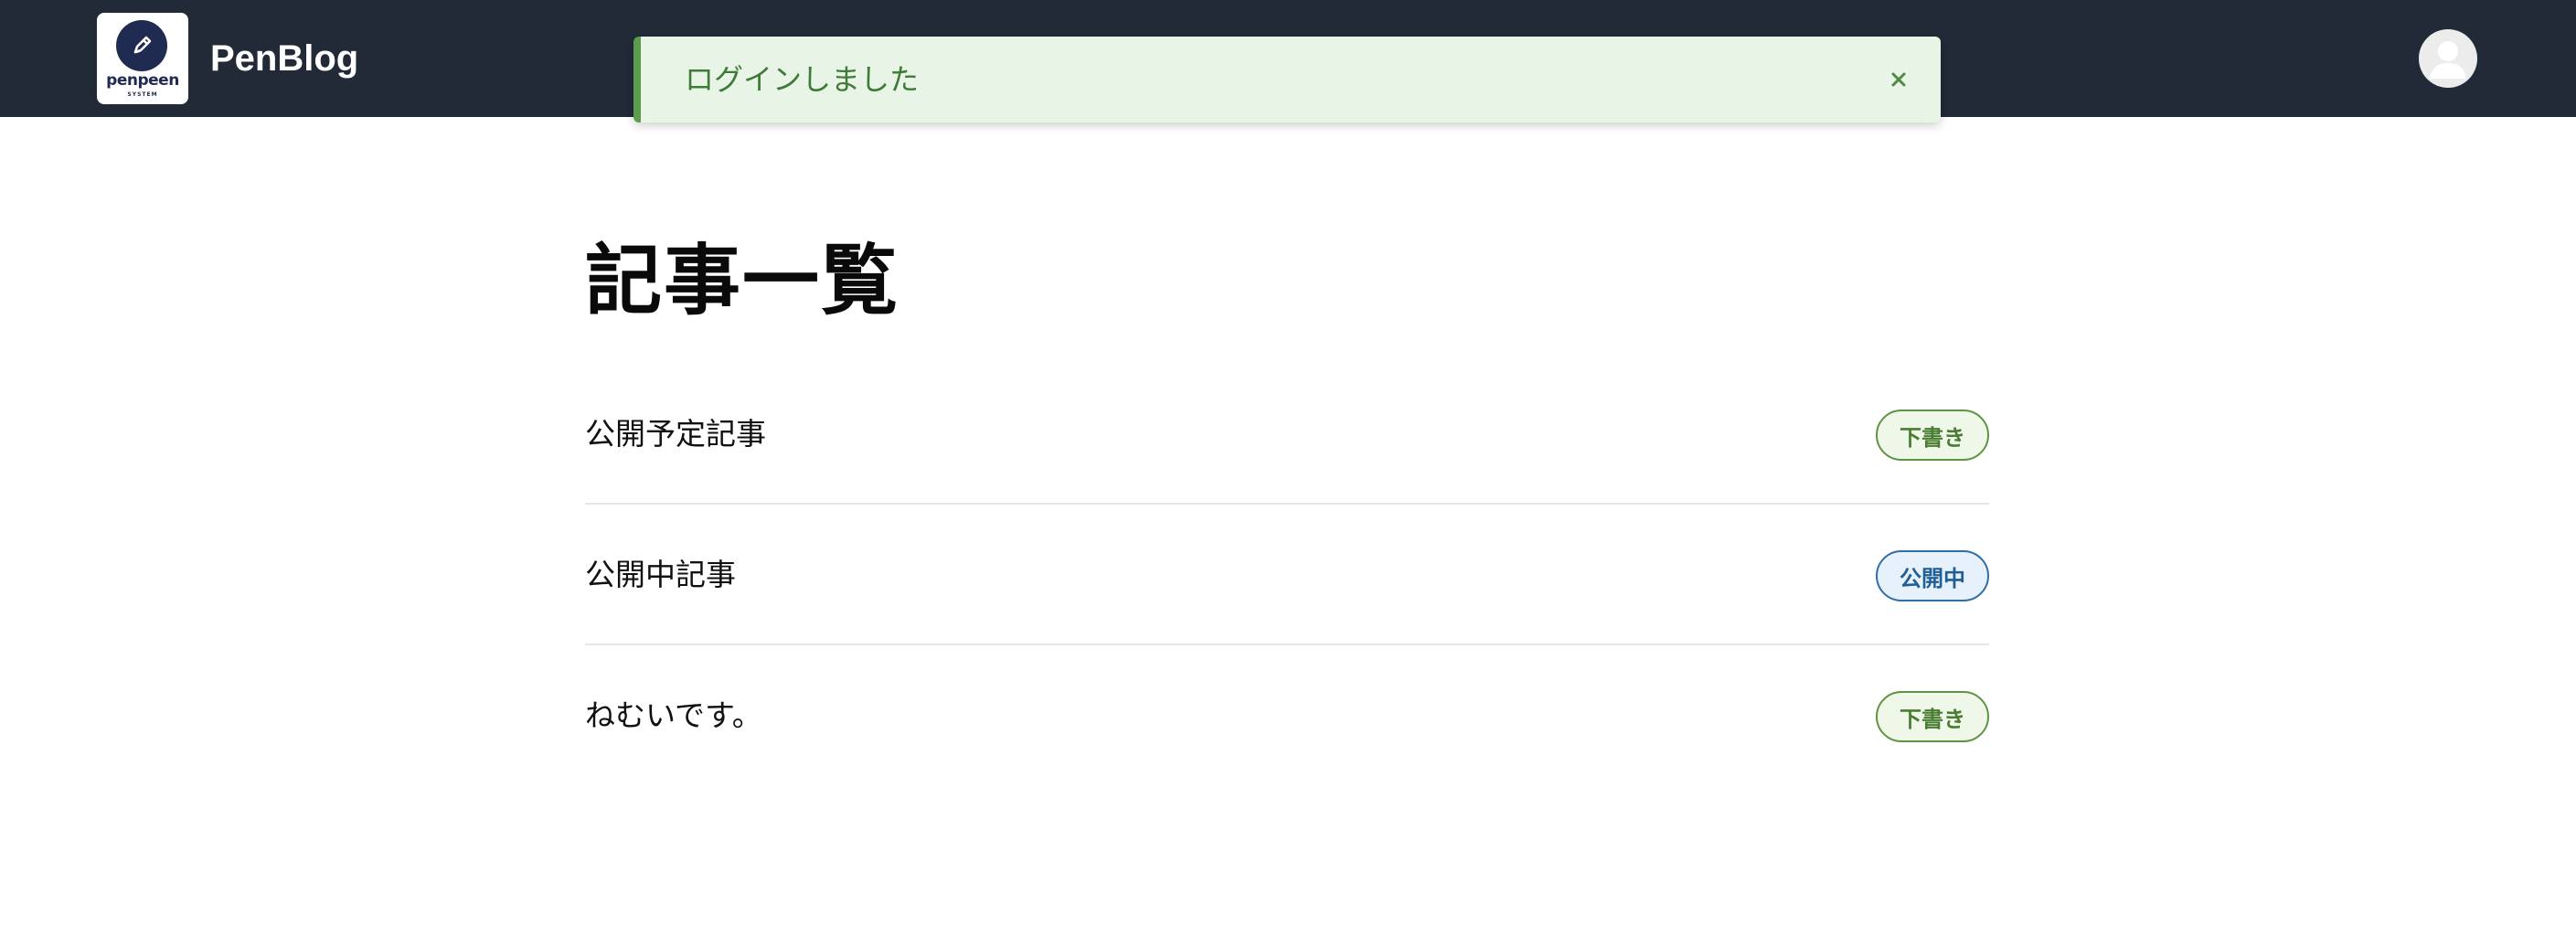  I want to click on article-row: ねむいです。 下書き, so click(1287, 715).